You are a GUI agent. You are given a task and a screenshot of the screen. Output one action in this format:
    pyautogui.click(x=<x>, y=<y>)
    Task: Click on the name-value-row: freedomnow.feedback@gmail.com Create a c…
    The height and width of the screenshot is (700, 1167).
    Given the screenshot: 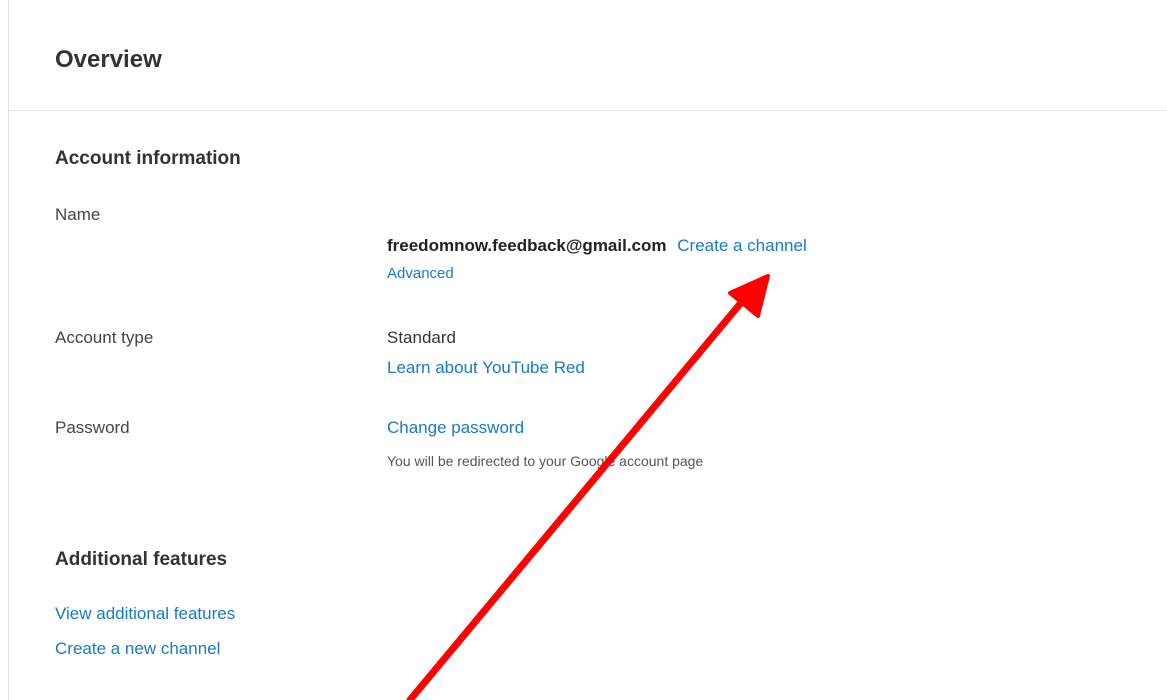 What is the action you would take?
    pyautogui.click(x=597, y=246)
    